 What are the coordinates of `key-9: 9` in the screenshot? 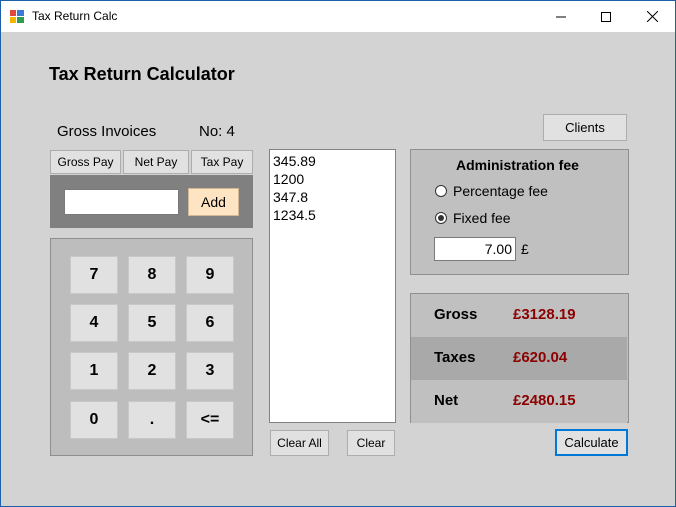 It's located at (210, 275).